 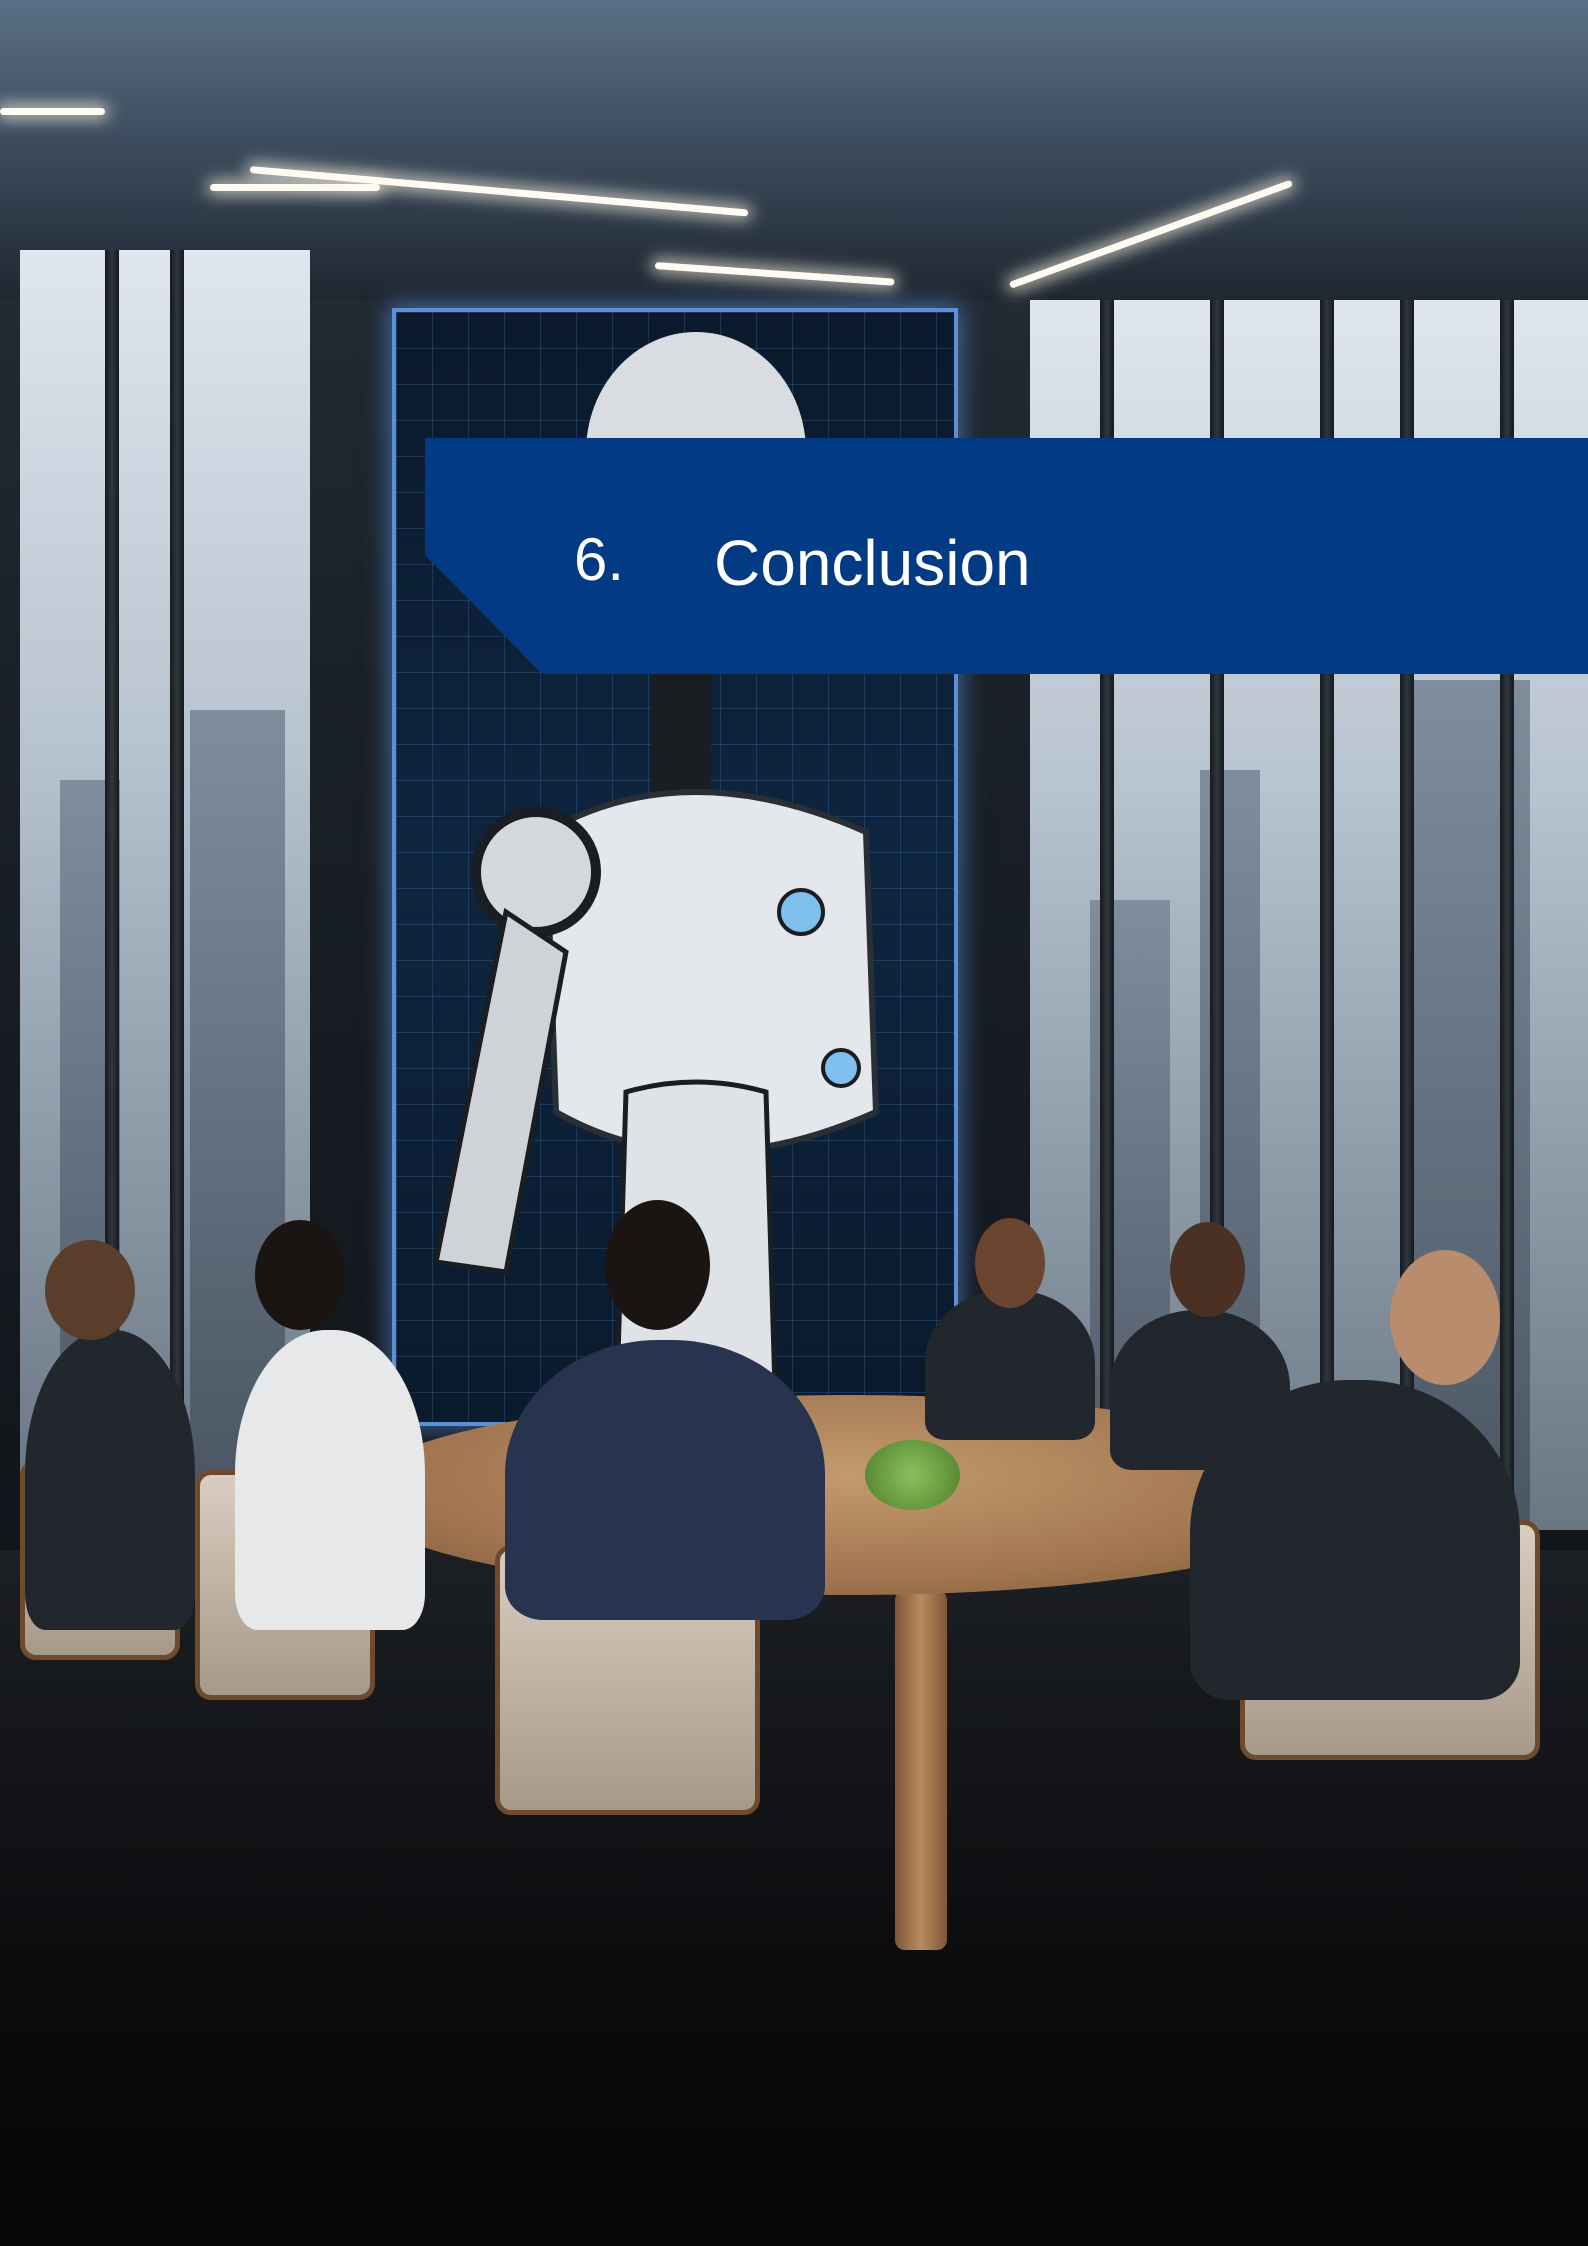 I want to click on table-plant, so click(x=912, y=1475).